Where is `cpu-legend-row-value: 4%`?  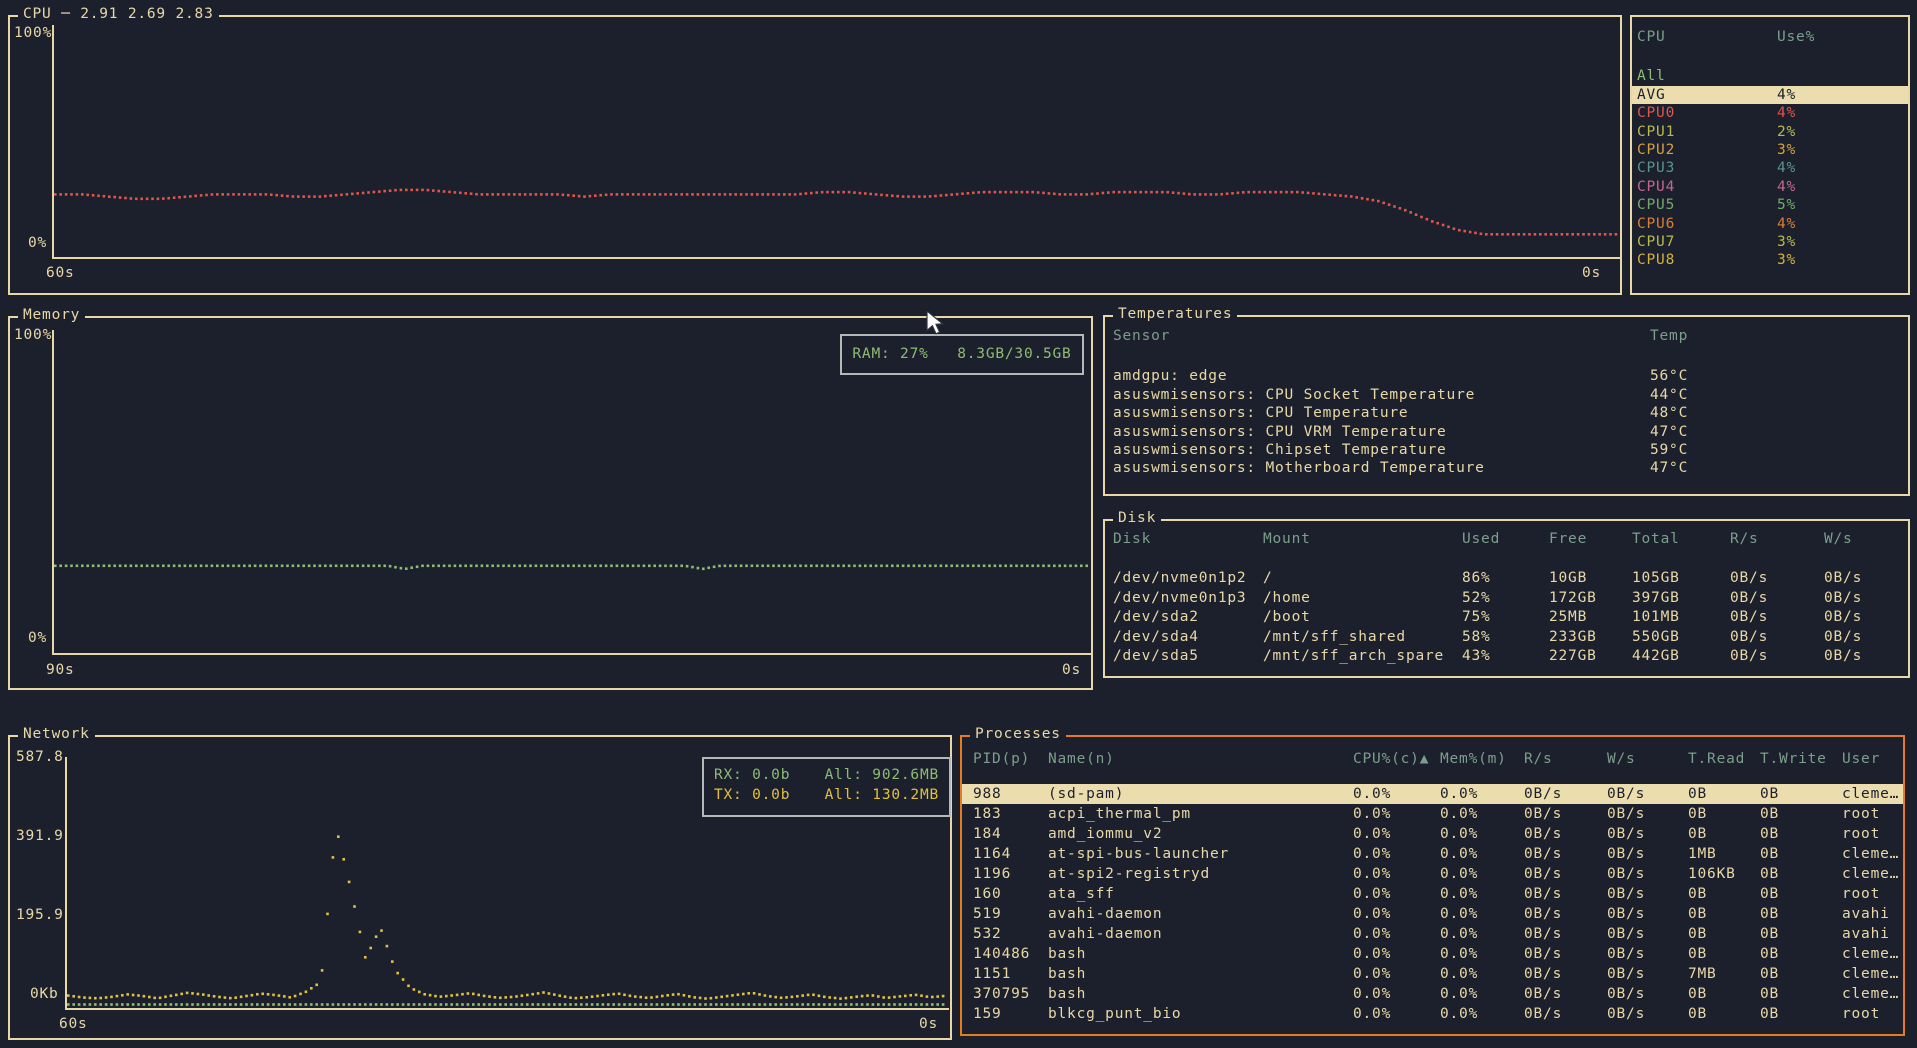 cpu-legend-row-value: 4% is located at coordinates (1787, 223).